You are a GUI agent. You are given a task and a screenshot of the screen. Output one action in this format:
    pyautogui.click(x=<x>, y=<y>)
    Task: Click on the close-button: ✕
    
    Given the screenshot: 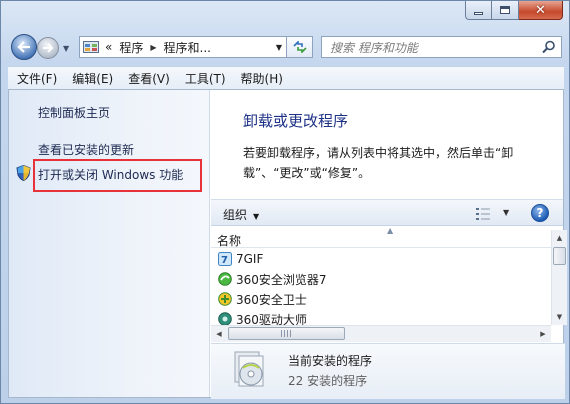 What is the action you would take?
    pyautogui.click(x=541, y=10)
    